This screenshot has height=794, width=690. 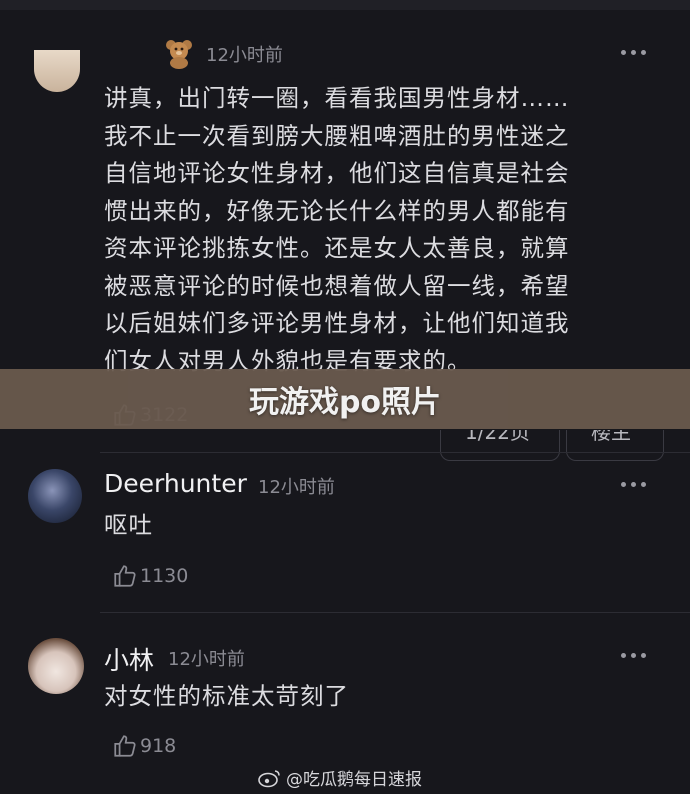 What do you see at coordinates (345, 5) in the screenshot?
I see `top-edge` at bounding box center [345, 5].